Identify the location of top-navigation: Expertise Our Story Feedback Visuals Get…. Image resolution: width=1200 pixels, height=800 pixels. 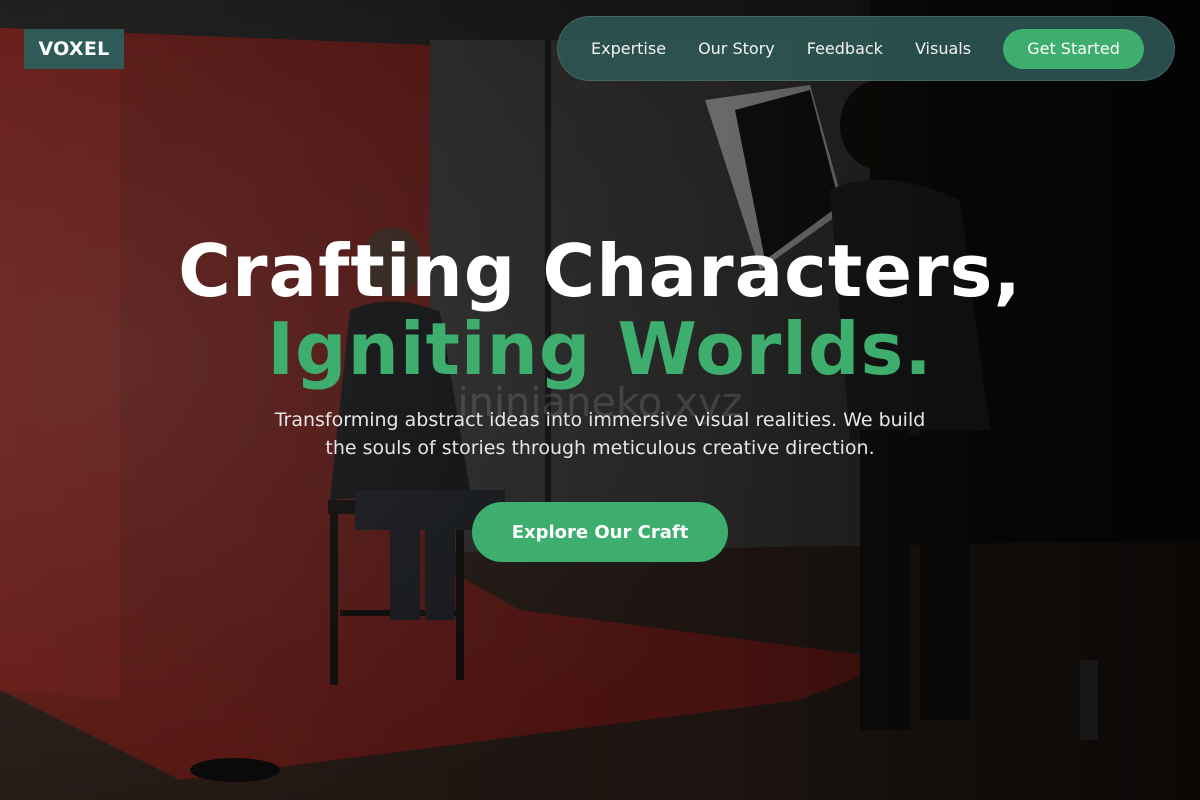
(866, 48).